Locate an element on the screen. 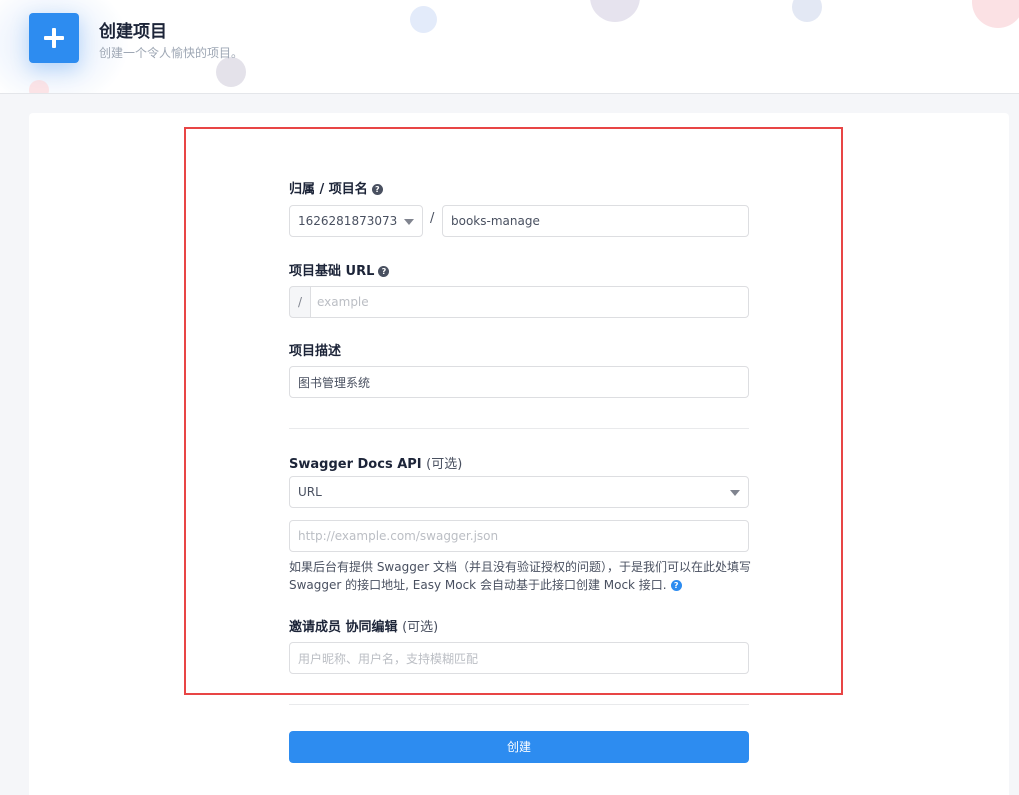 This screenshot has height=795, width=1019. project-name-input: books-manage is located at coordinates (595, 221).